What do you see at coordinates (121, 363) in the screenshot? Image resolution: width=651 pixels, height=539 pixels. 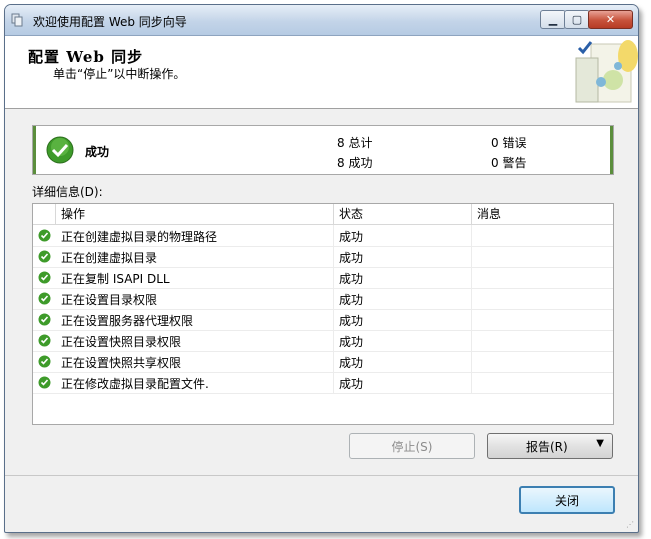 I see `row-action: 正在设置快照共享权限` at bounding box center [121, 363].